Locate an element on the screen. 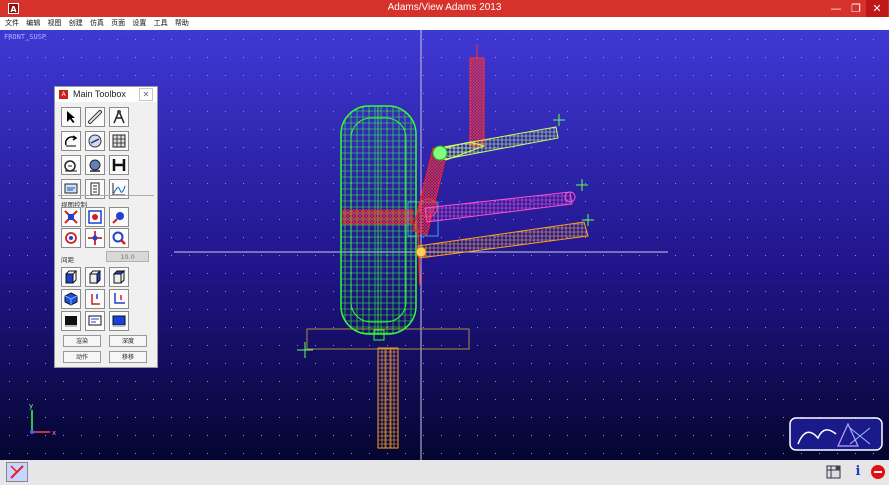 Image resolution: width=889 pixels, height=487 pixels. window-title: Adams/View Adams 2013 is located at coordinates (444, 7).